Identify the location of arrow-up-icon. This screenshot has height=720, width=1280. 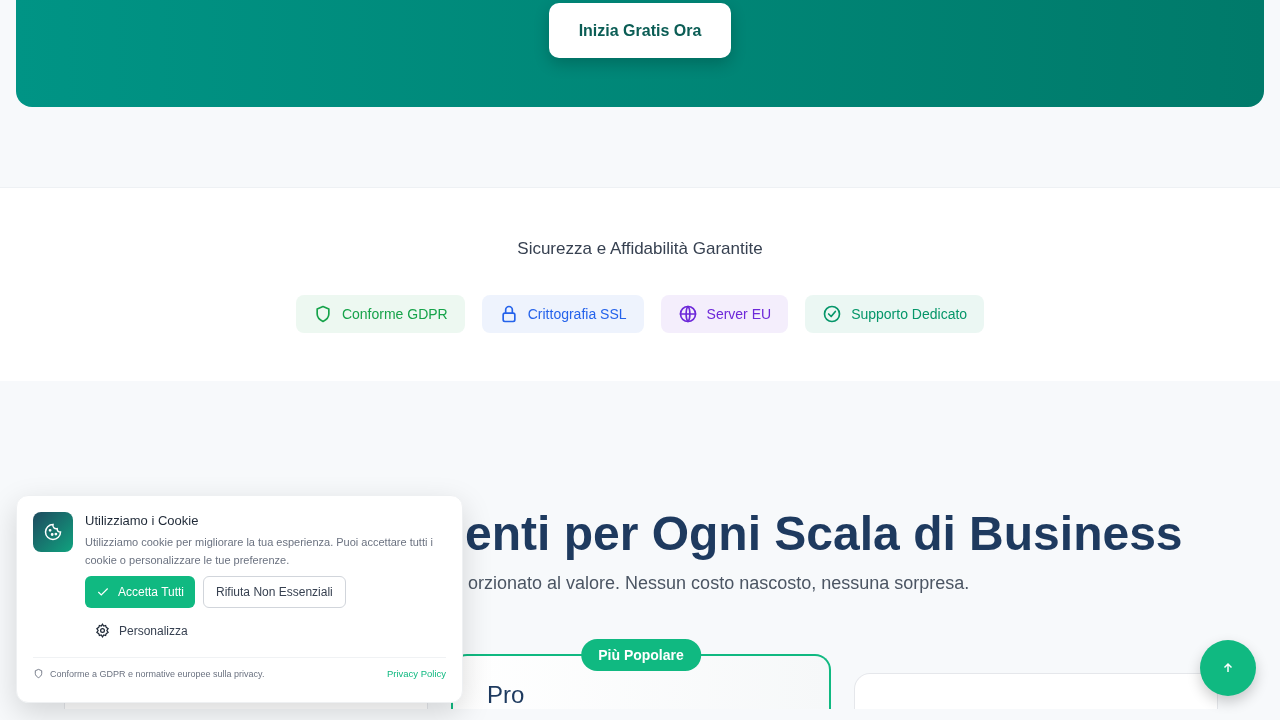
(1228, 668).